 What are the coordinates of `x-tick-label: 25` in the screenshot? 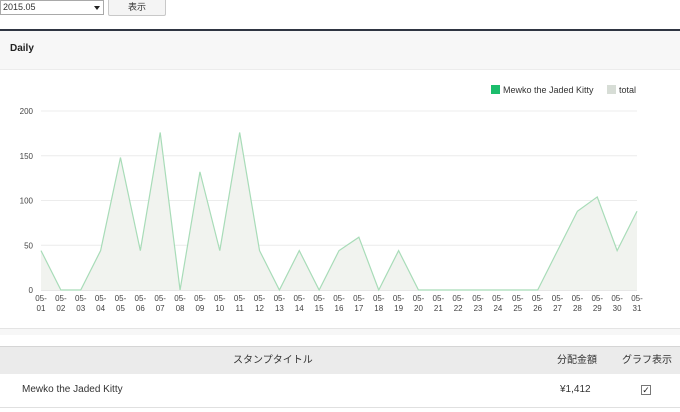 It's located at (517, 308).